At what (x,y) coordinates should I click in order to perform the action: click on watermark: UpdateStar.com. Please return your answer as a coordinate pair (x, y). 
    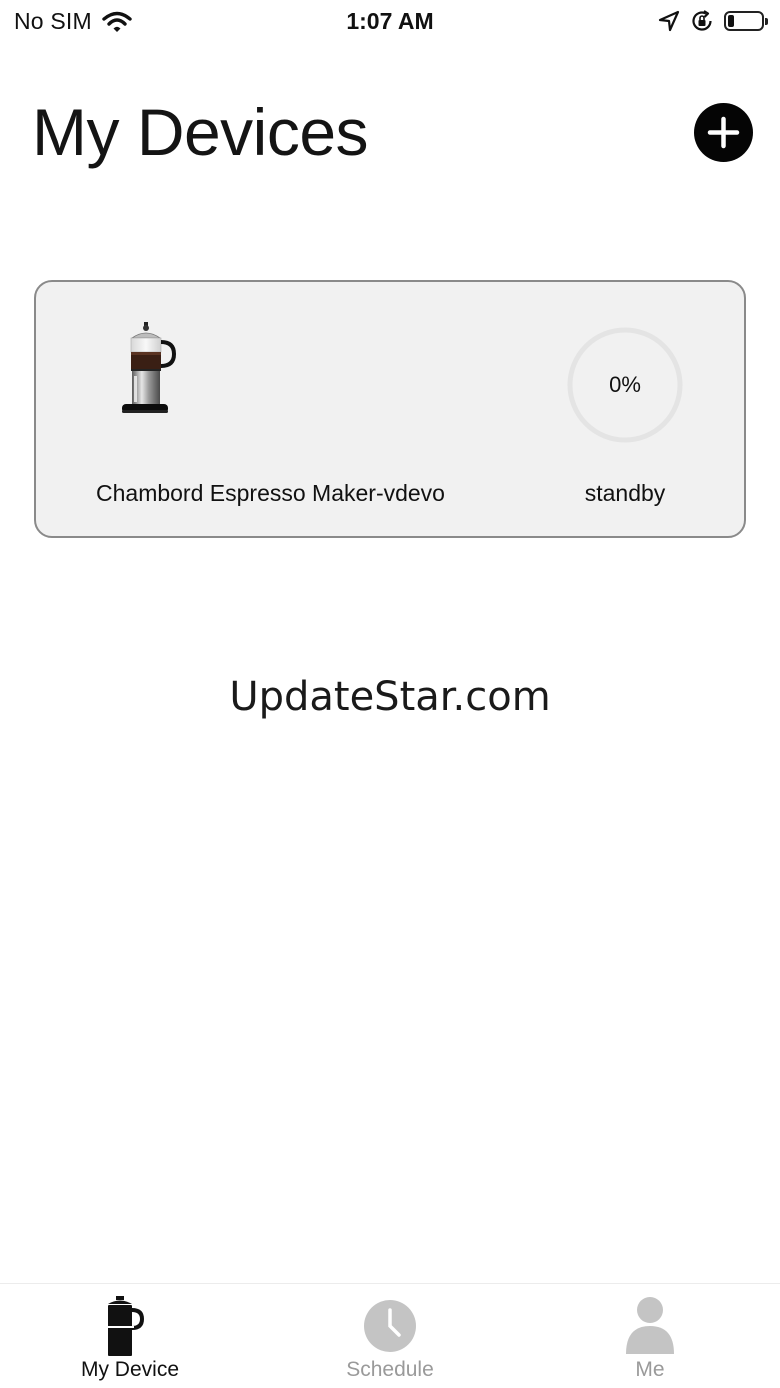
    Looking at the image, I should click on (390, 697).